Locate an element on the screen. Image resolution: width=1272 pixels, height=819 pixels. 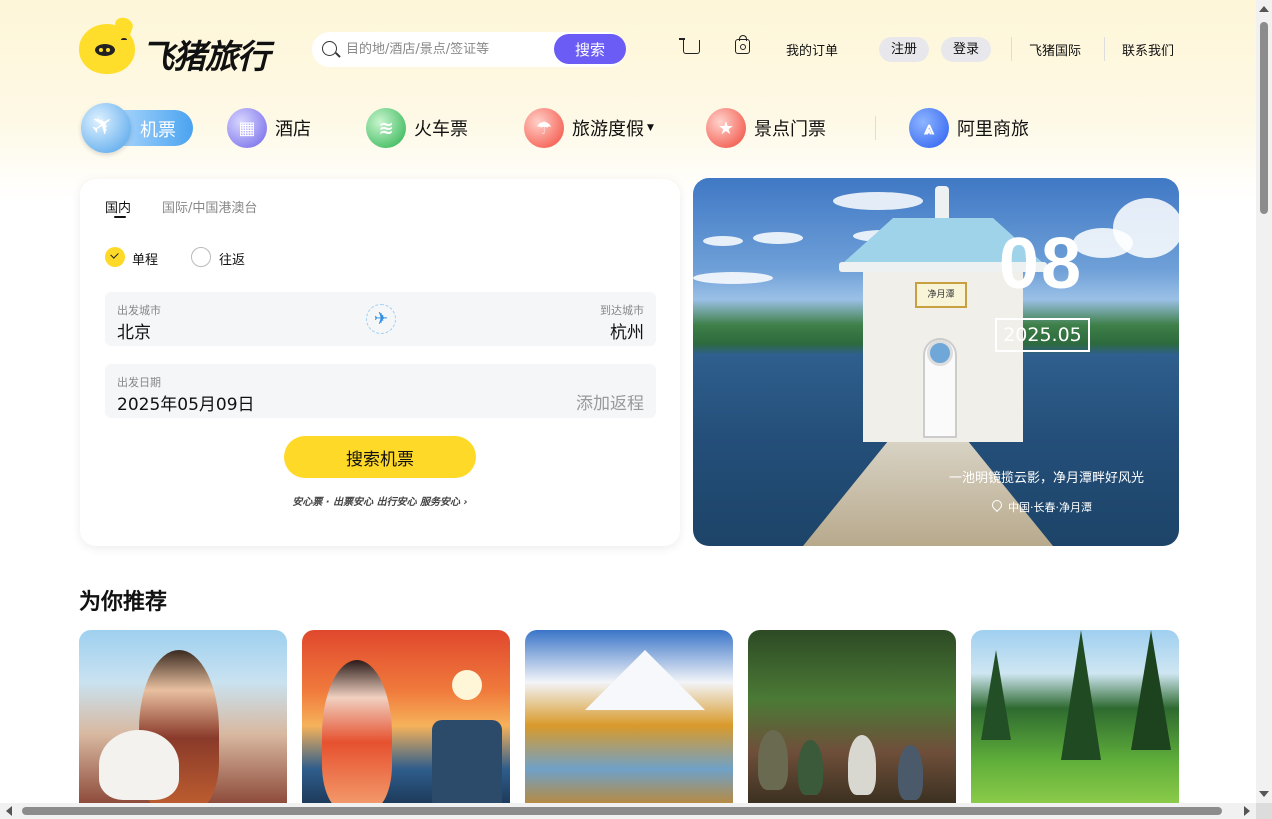
vertical-scrollbar is located at coordinates (1264, 401).